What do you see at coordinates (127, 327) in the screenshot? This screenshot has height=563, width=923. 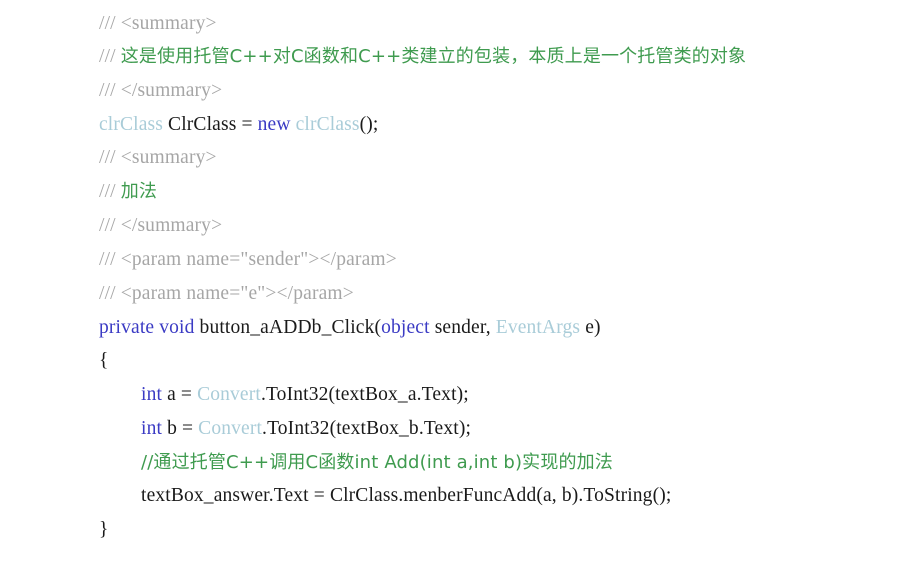 I see `code-token-keyword: private` at bounding box center [127, 327].